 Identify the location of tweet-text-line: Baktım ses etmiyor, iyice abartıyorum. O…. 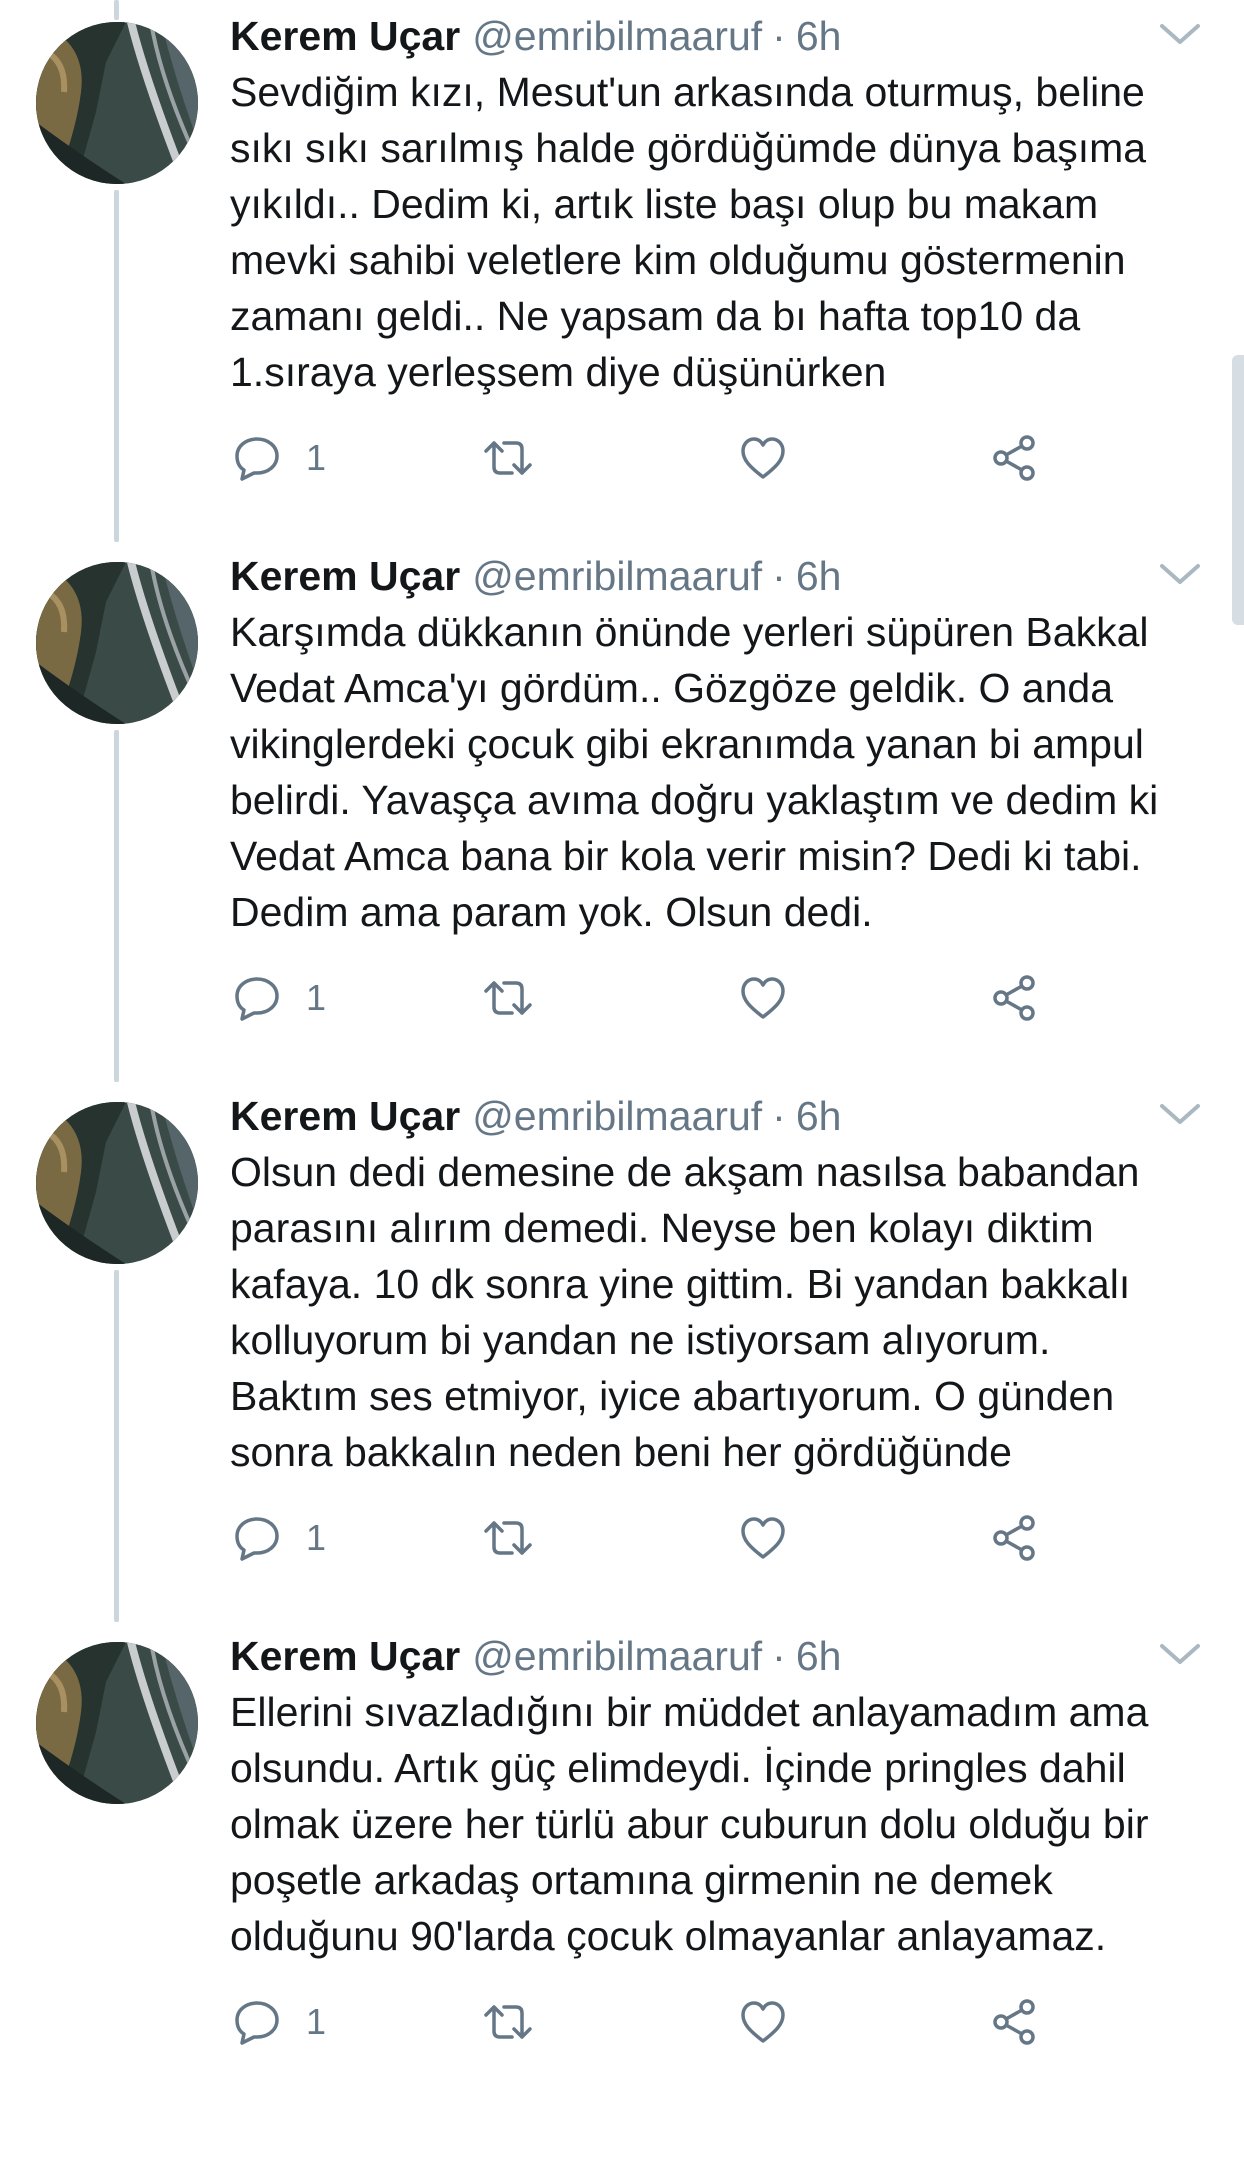
(672, 1396).